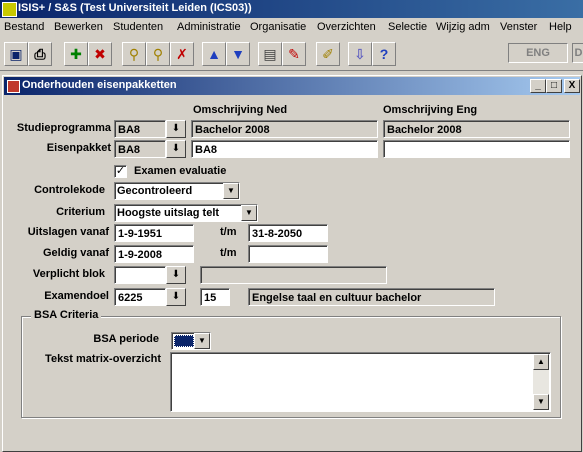 The height and width of the screenshot is (452, 583). Describe the element at coordinates (228, 232) in the screenshot. I see `uitslagen-tm-label: t/m` at that location.